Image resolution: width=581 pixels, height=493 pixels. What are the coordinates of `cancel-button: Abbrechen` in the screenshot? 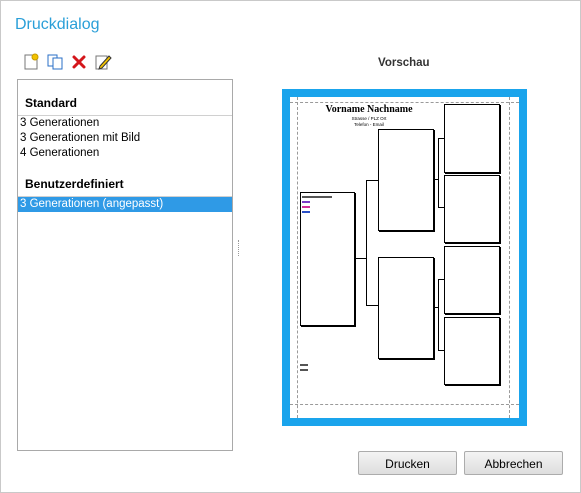 It's located at (513, 463).